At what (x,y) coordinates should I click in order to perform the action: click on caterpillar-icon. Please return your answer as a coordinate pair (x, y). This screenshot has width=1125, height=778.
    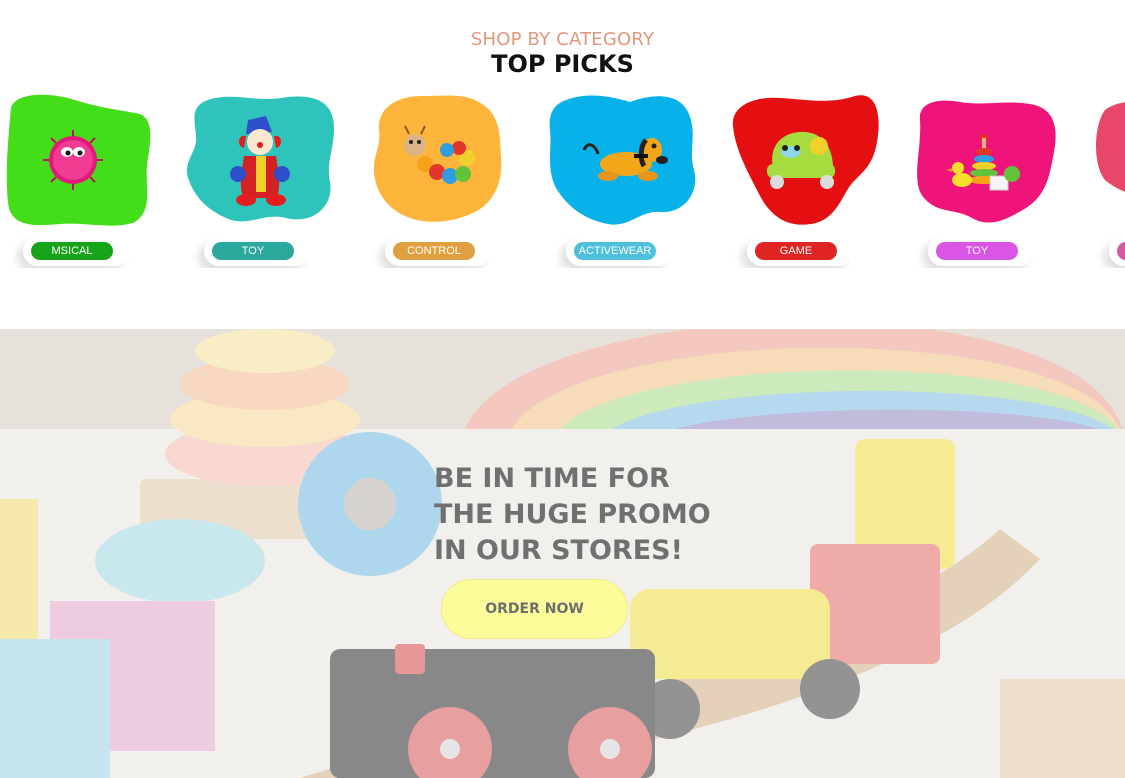
    Looking at the image, I should click on (439, 154).